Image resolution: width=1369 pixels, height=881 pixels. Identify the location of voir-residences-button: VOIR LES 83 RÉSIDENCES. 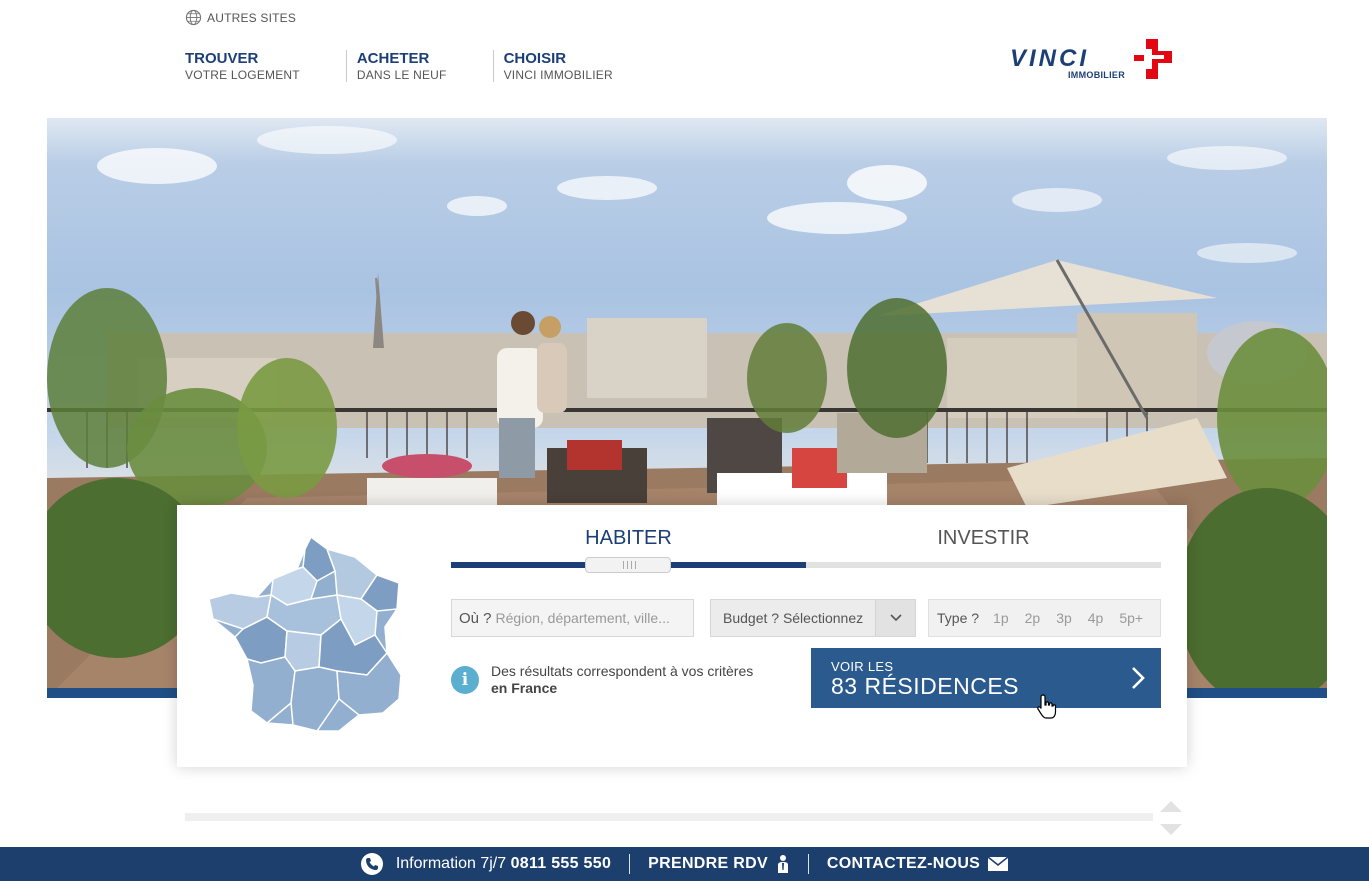
(986, 678).